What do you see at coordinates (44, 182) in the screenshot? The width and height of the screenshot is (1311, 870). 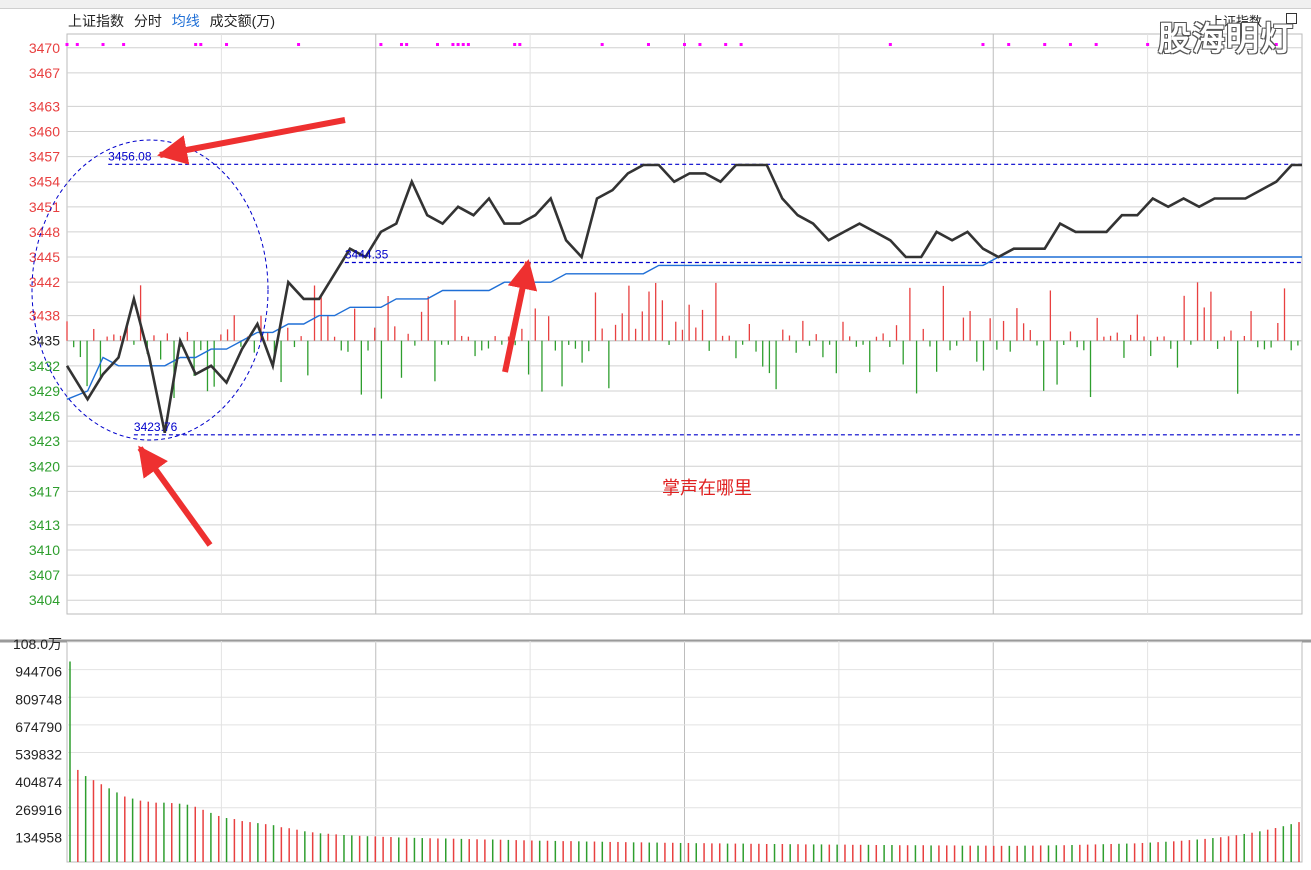 I see `price-tick-label: 3454` at bounding box center [44, 182].